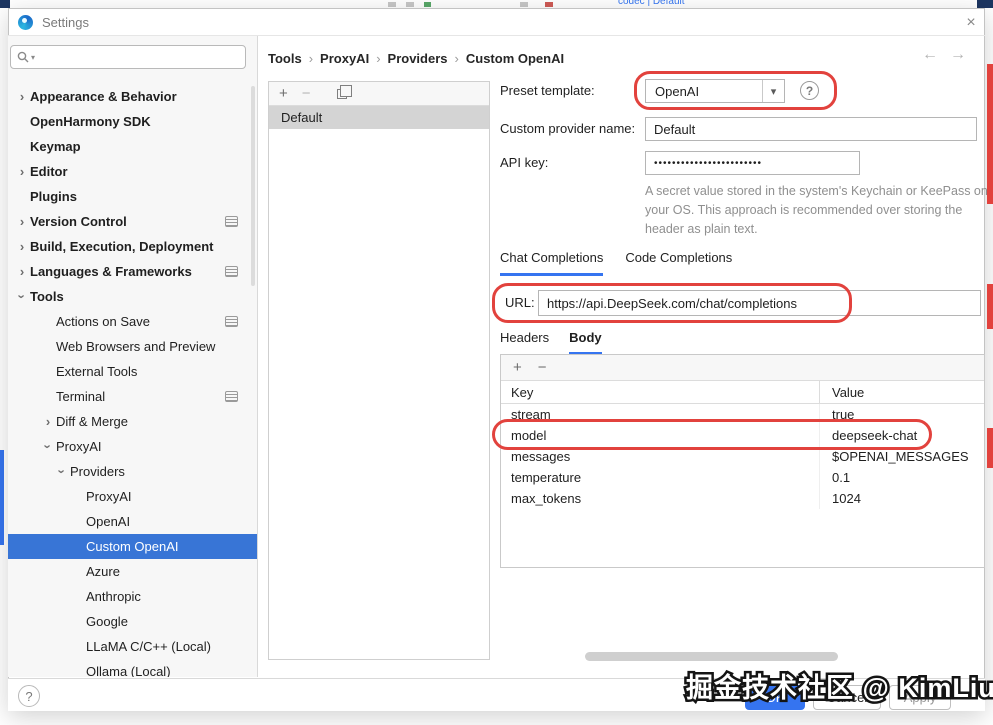 Image resolution: width=993 pixels, height=725 pixels. Describe the element at coordinates (660, 435) in the screenshot. I see `row-key: model` at that location.